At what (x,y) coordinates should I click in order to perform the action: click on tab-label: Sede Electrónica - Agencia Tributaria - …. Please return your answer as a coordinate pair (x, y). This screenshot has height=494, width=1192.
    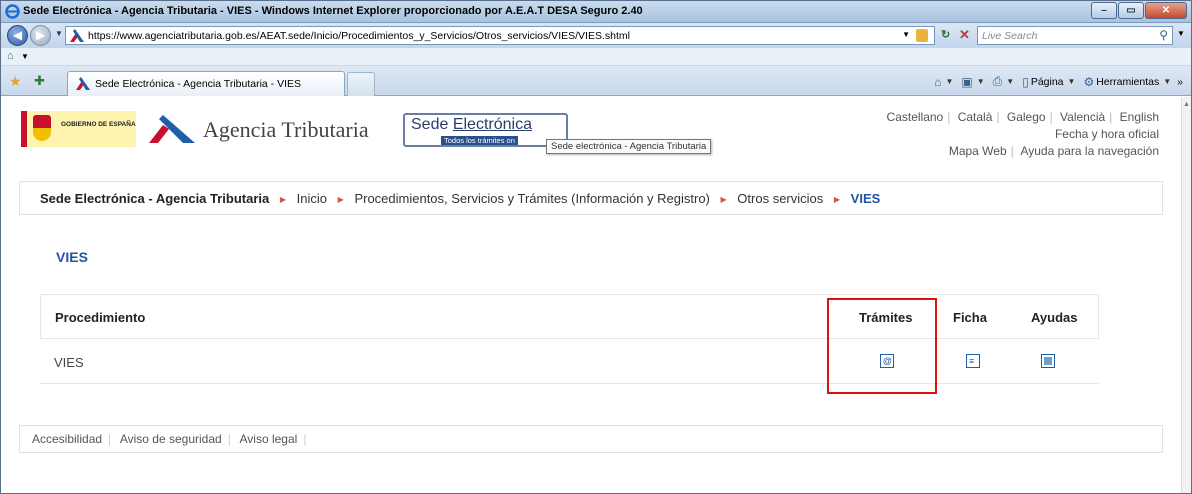
    Looking at the image, I should click on (198, 84).